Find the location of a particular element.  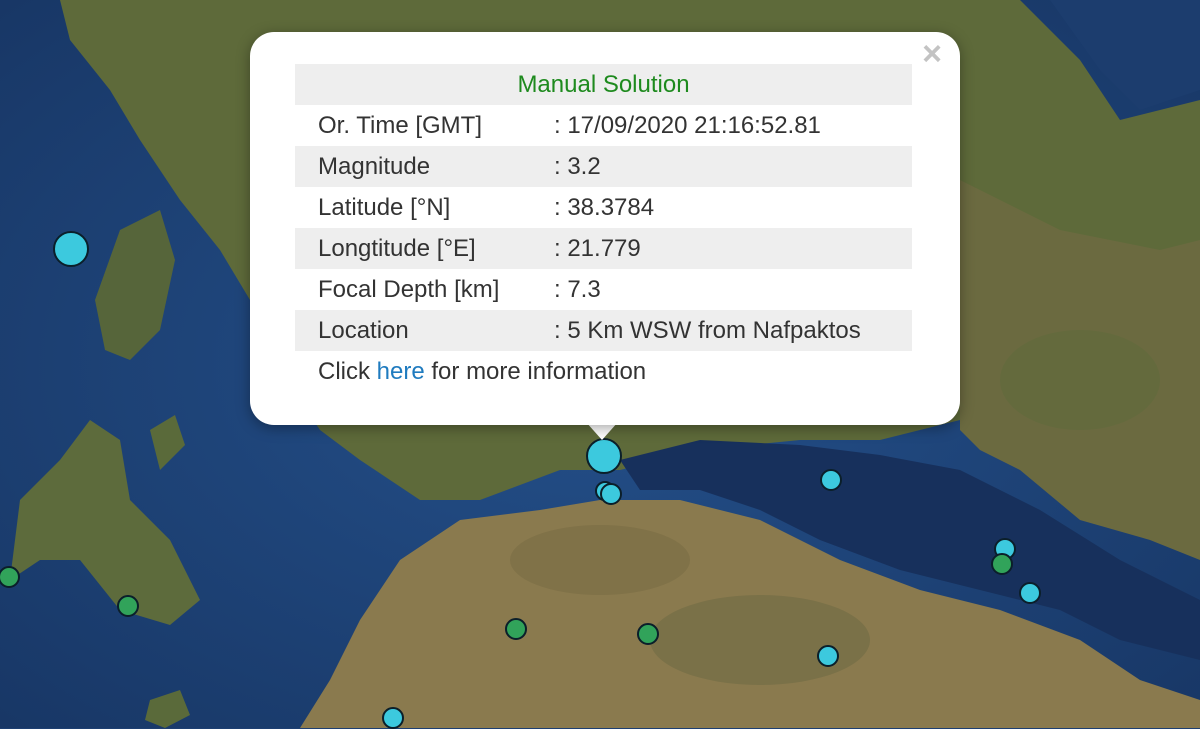

row-value: : 38.3784 is located at coordinates (604, 207).